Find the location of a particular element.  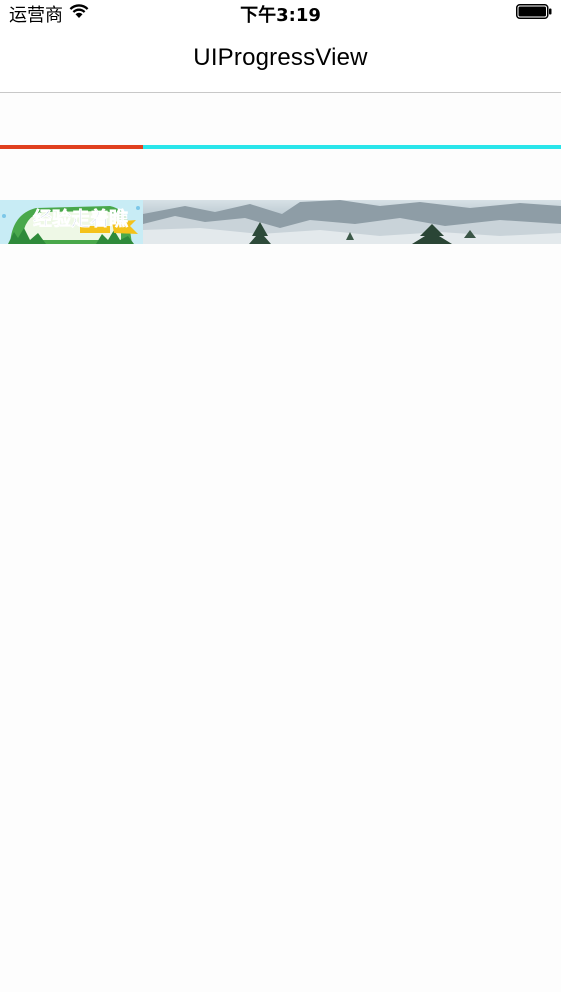

banner-text: 经验走着瞧 is located at coordinates (81, 219).